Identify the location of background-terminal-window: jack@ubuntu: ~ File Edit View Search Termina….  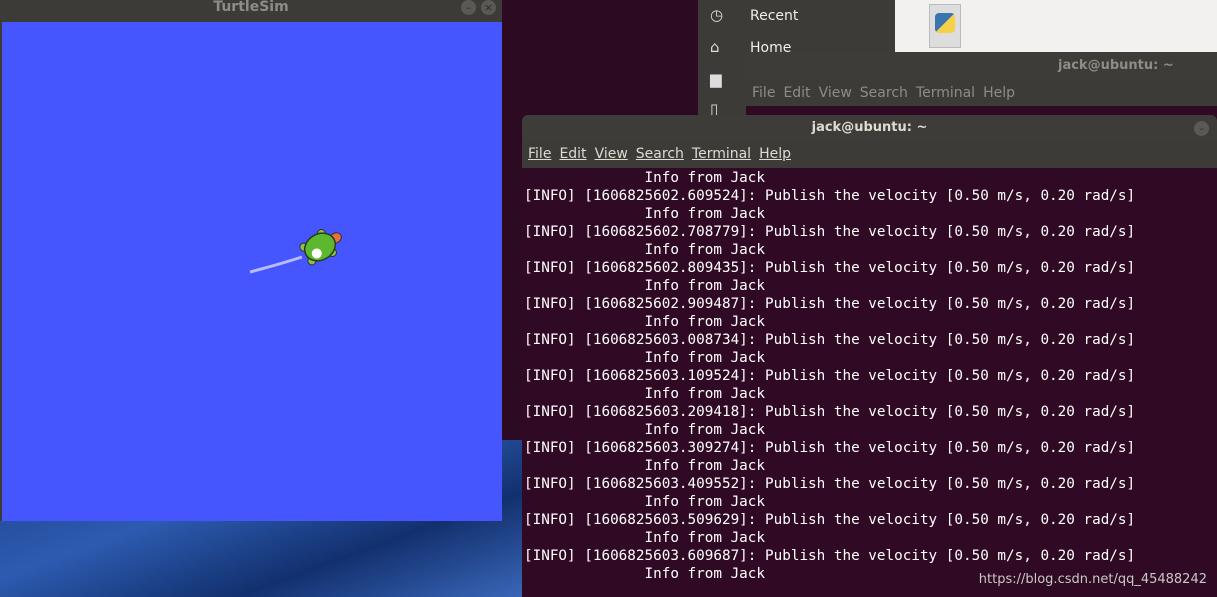
(981, 87).